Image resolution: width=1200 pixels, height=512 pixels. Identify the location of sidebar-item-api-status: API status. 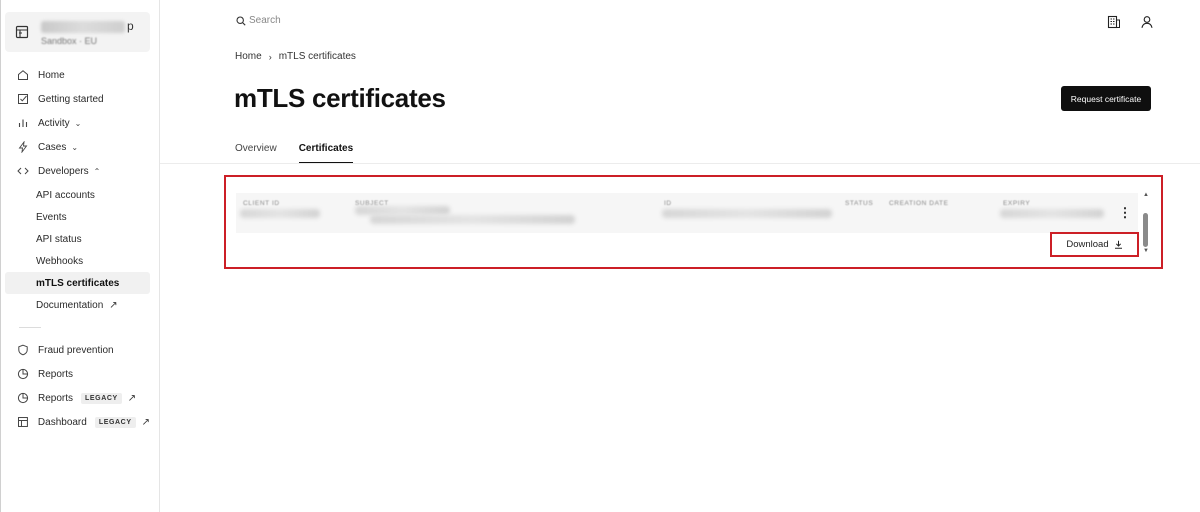
(77, 239).